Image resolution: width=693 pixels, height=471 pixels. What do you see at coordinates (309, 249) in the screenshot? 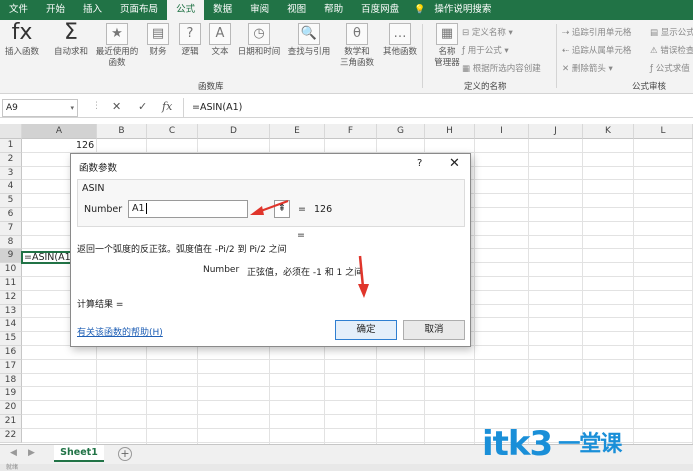
I see `annotation-arrows` at bounding box center [309, 249].